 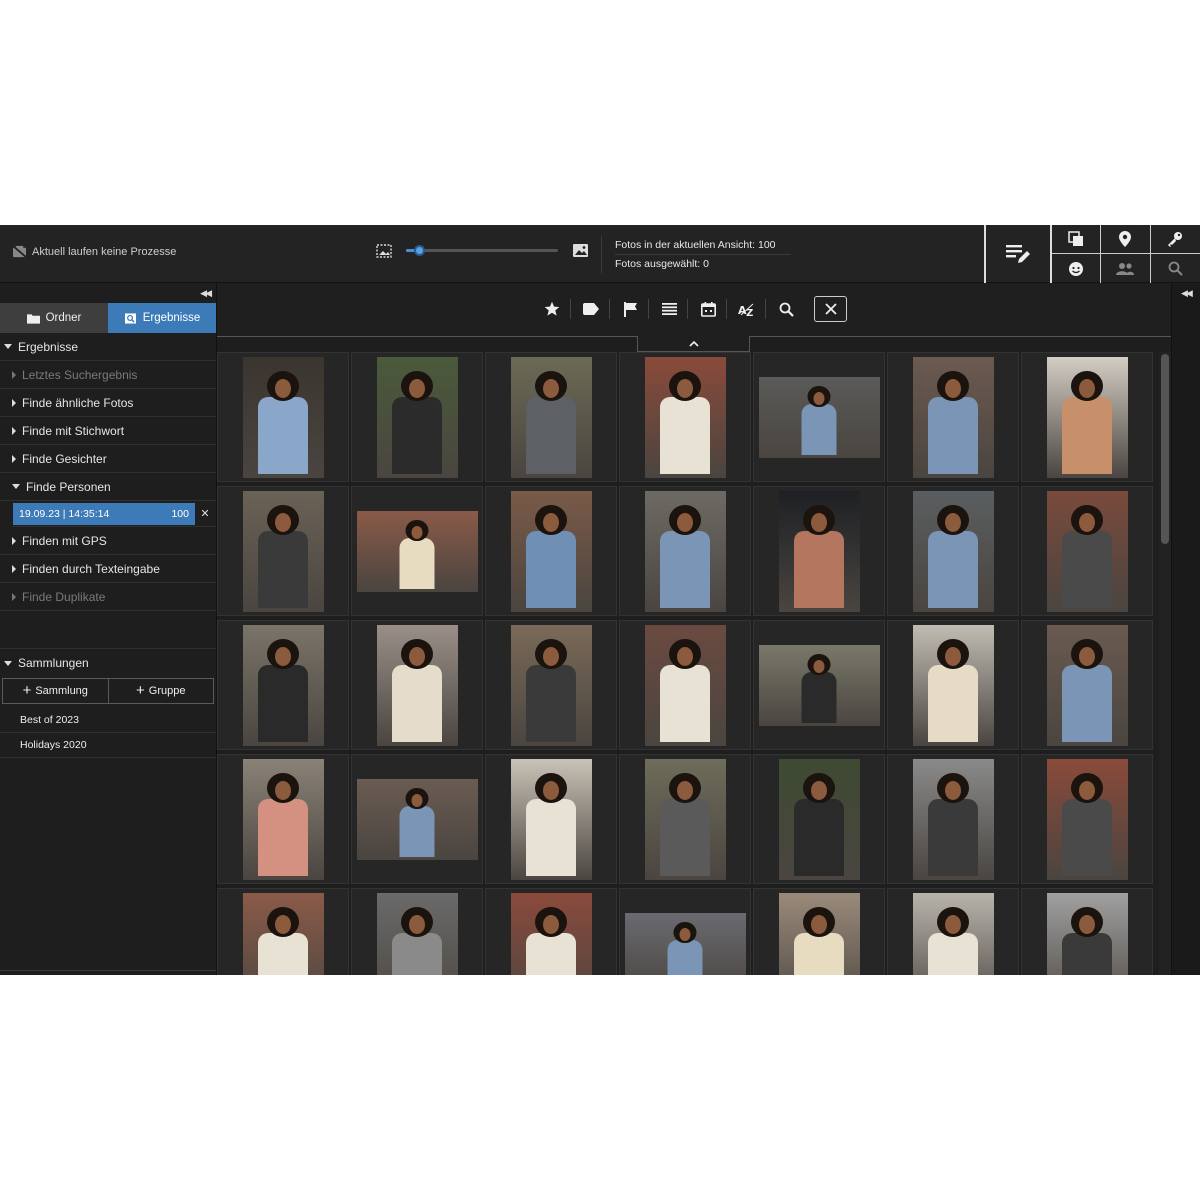 I want to click on flag-filter-button, so click(x=630, y=309).